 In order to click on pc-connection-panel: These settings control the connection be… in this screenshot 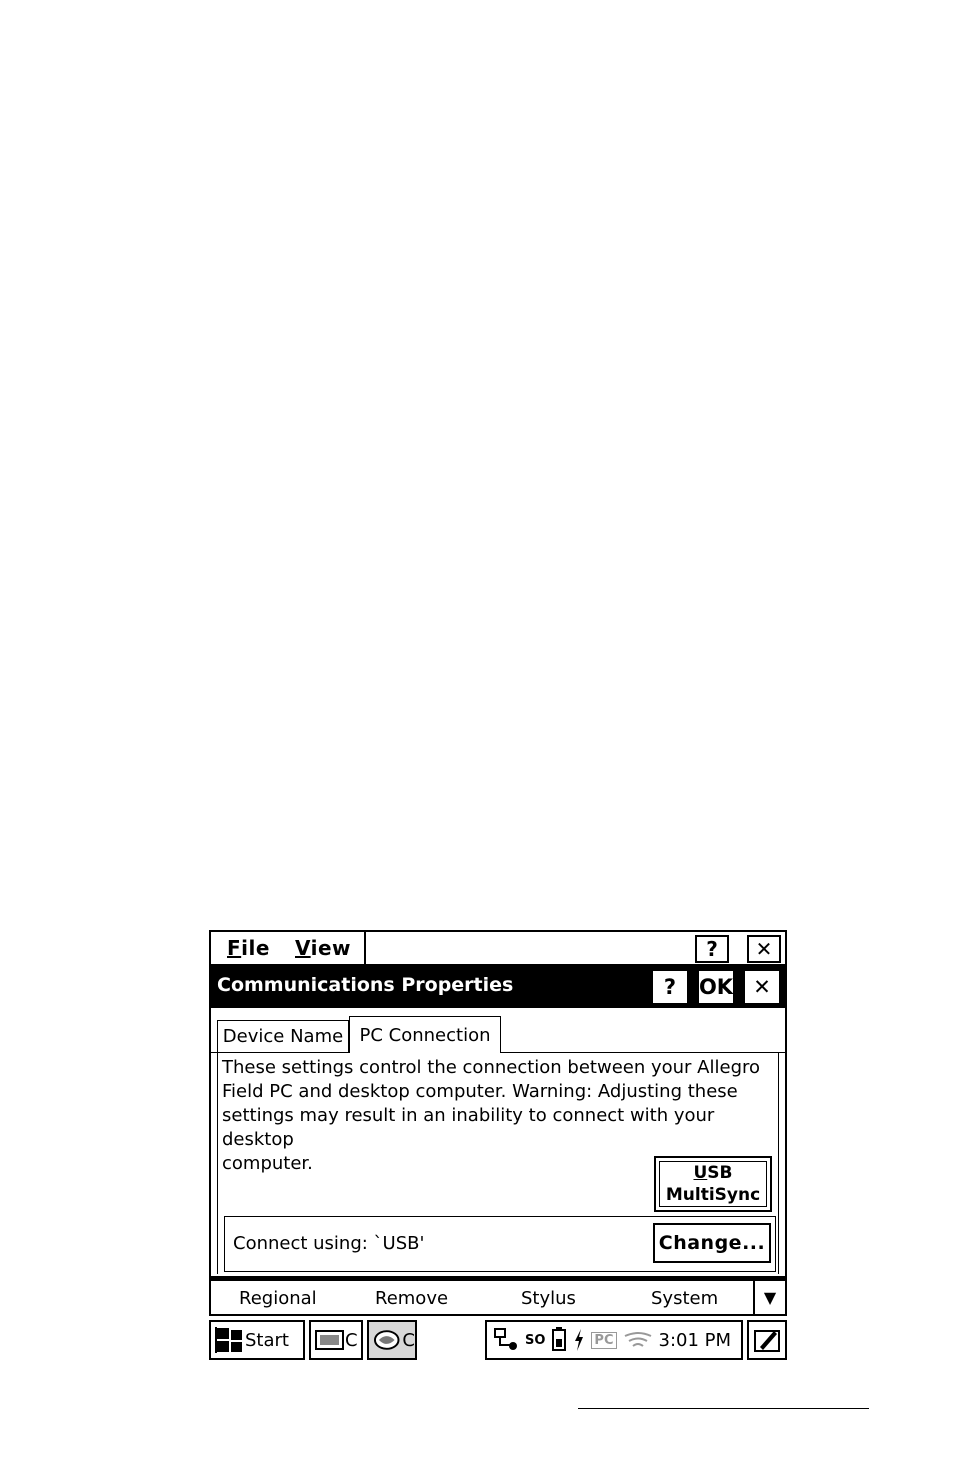, I will do `click(498, 1163)`.